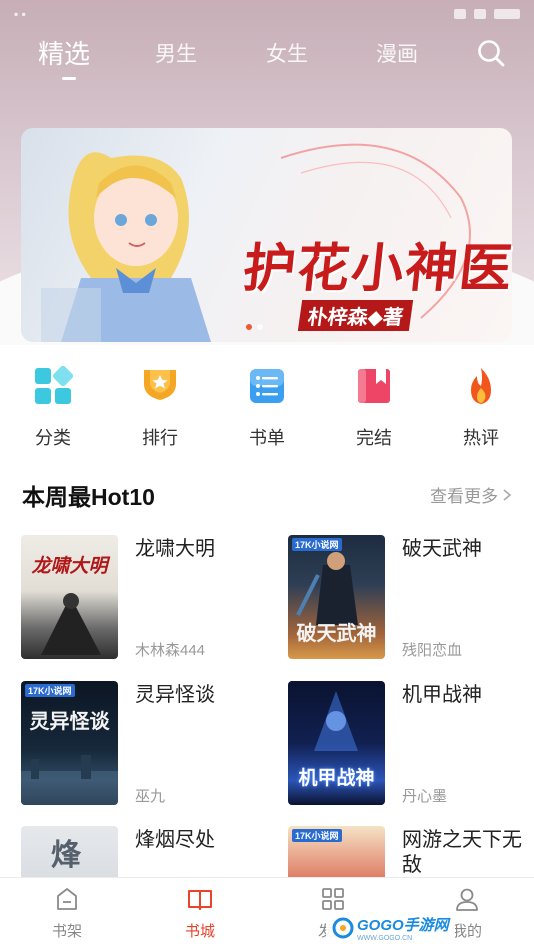 This screenshot has height=950, width=534. What do you see at coordinates (69, 78) in the screenshot?
I see `tab-indicator` at bounding box center [69, 78].